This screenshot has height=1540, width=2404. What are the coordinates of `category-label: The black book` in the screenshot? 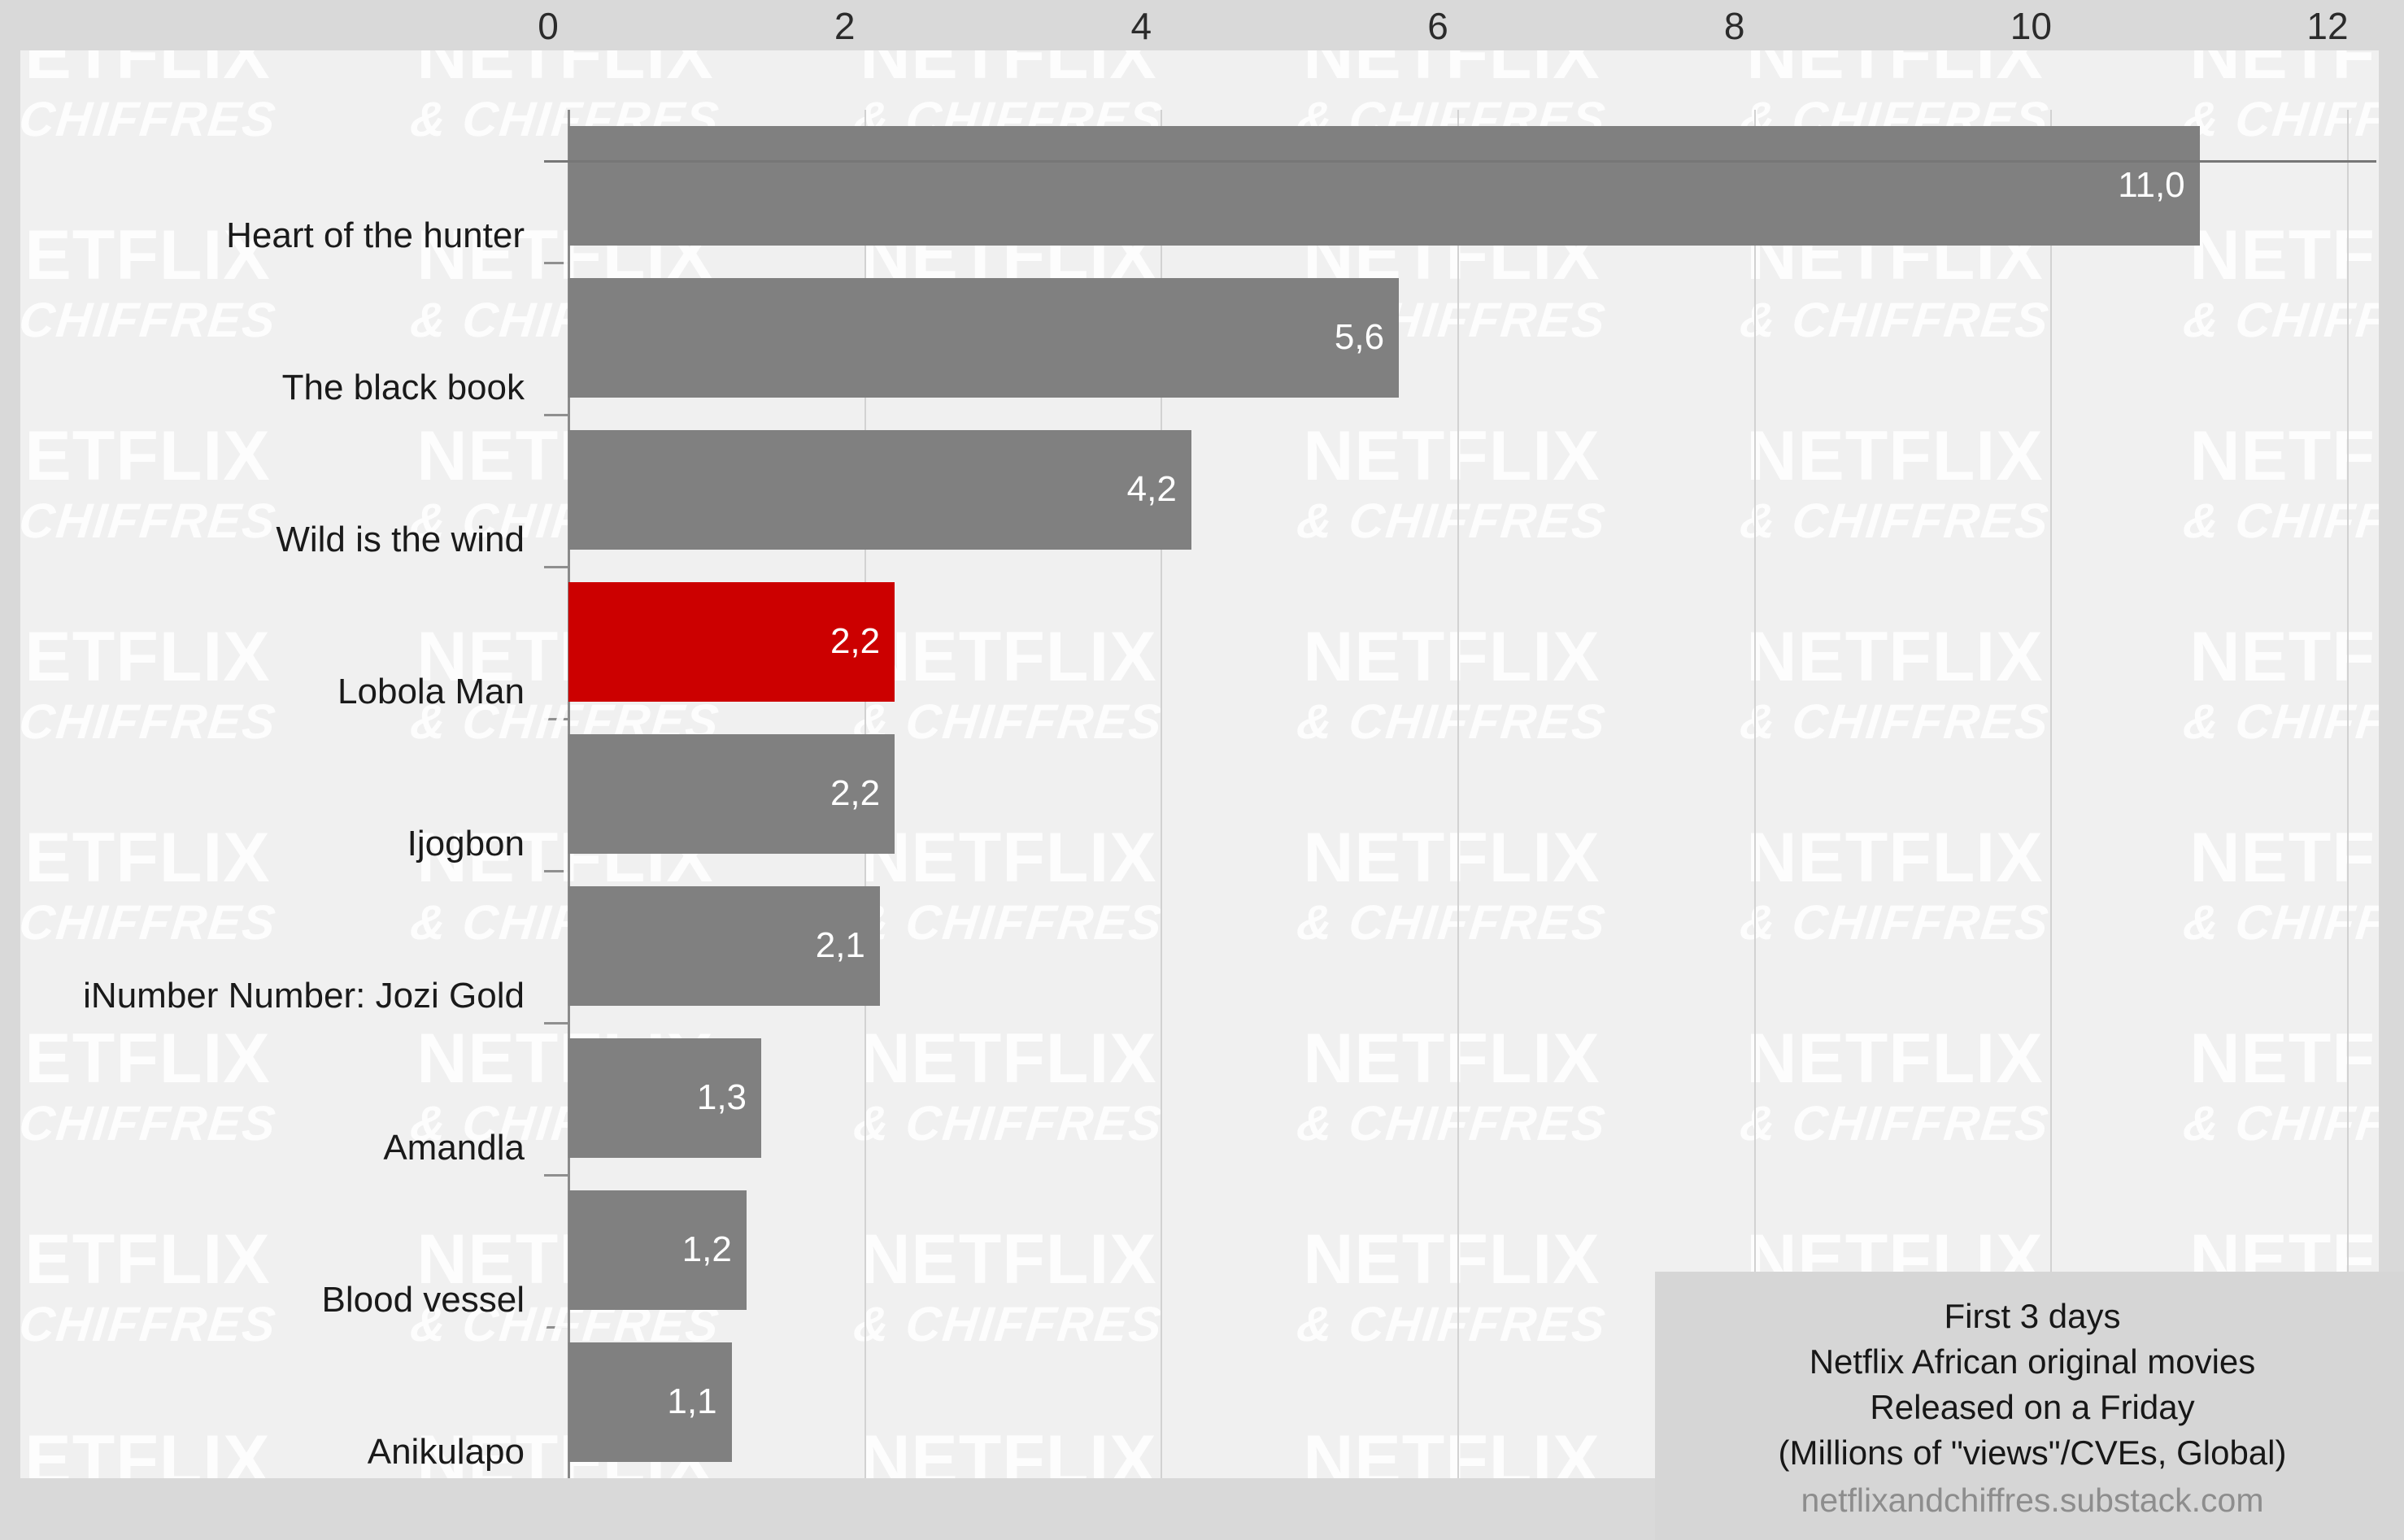 It's located at (272, 388).